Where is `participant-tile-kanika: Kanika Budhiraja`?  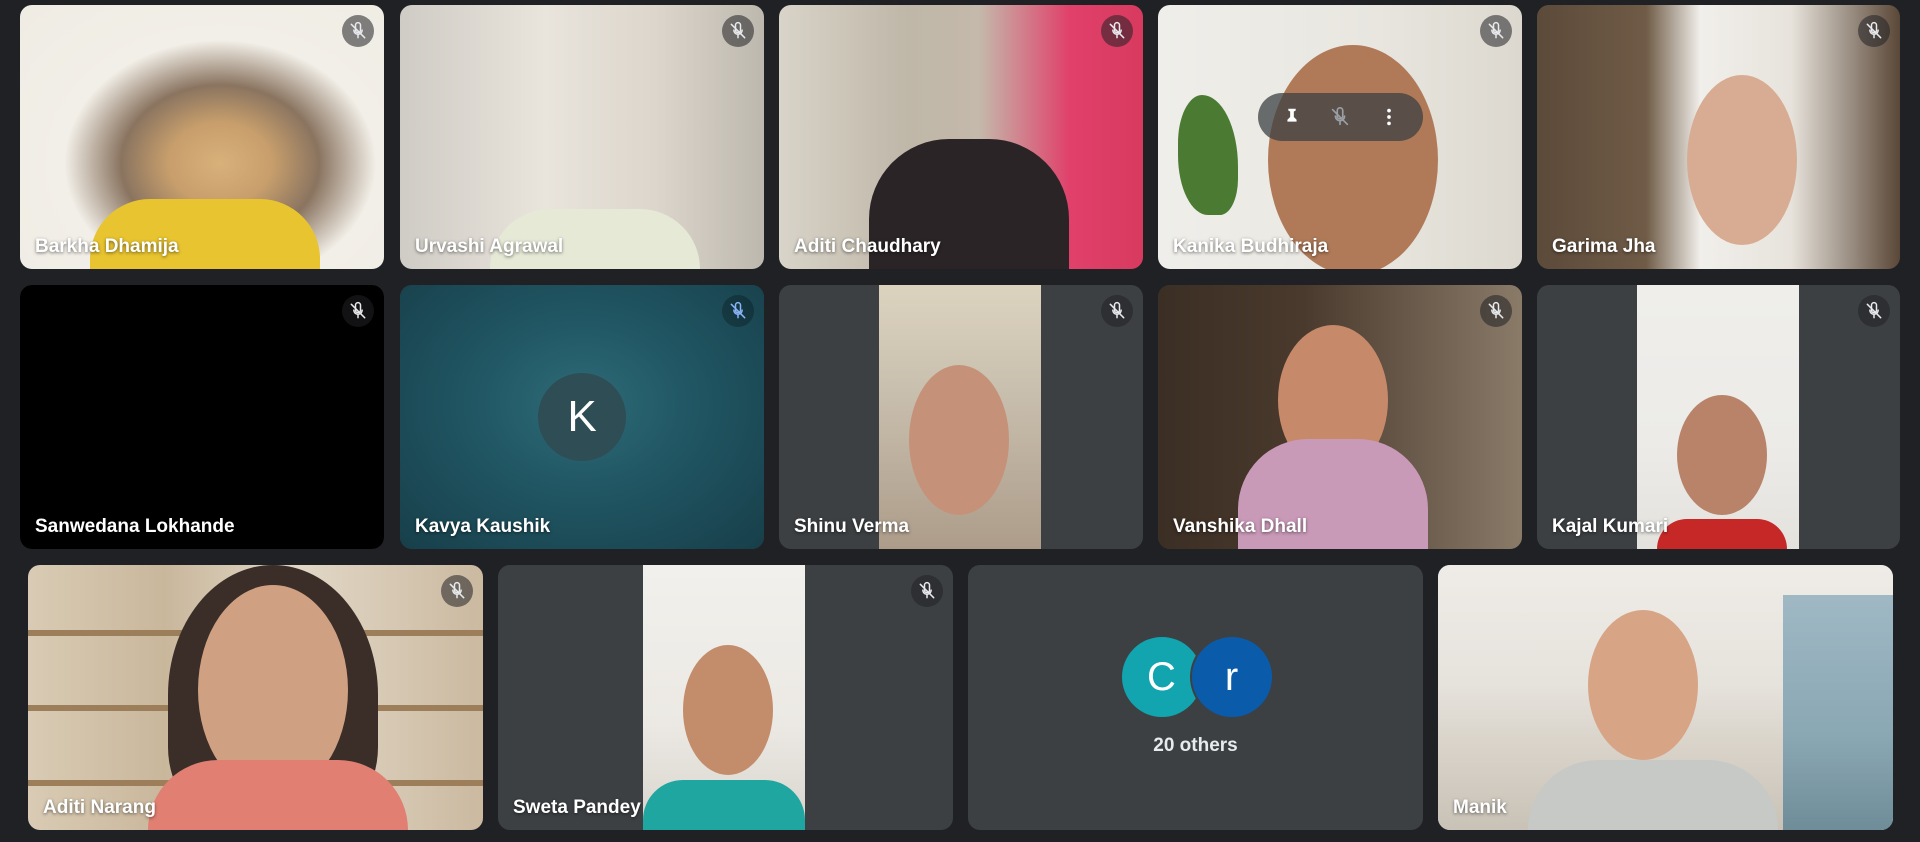
participant-tile-kanika: Kanika Budhiraja is located at coordinates (1340, 137).